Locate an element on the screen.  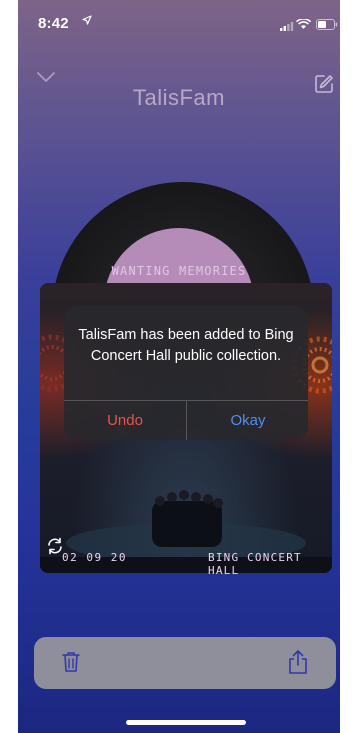
okay-button: Okay is located at coordinates (247, 420).